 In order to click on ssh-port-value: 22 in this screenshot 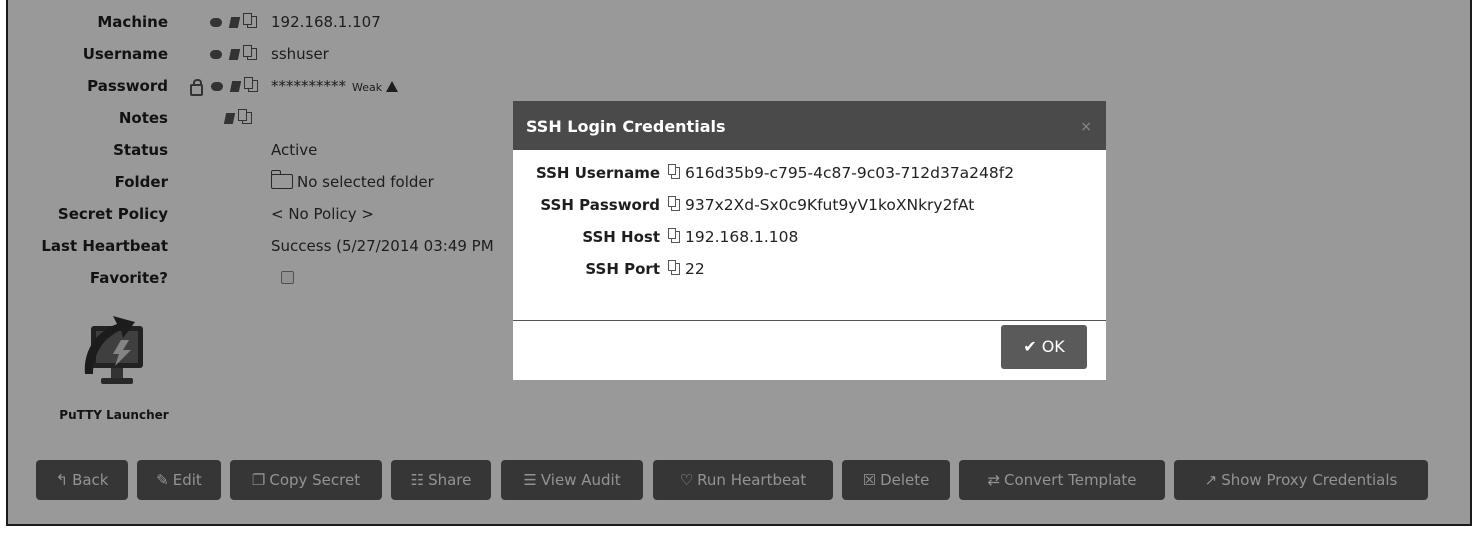, I will do `click(686, 269)`.